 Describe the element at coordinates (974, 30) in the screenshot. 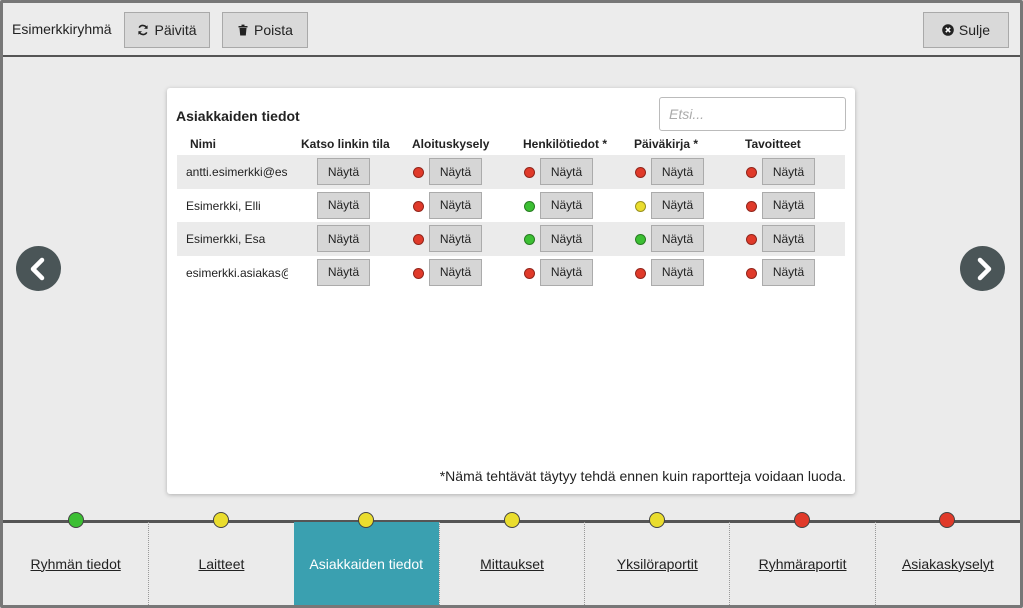

I see `close-label: Sulje` at that location.